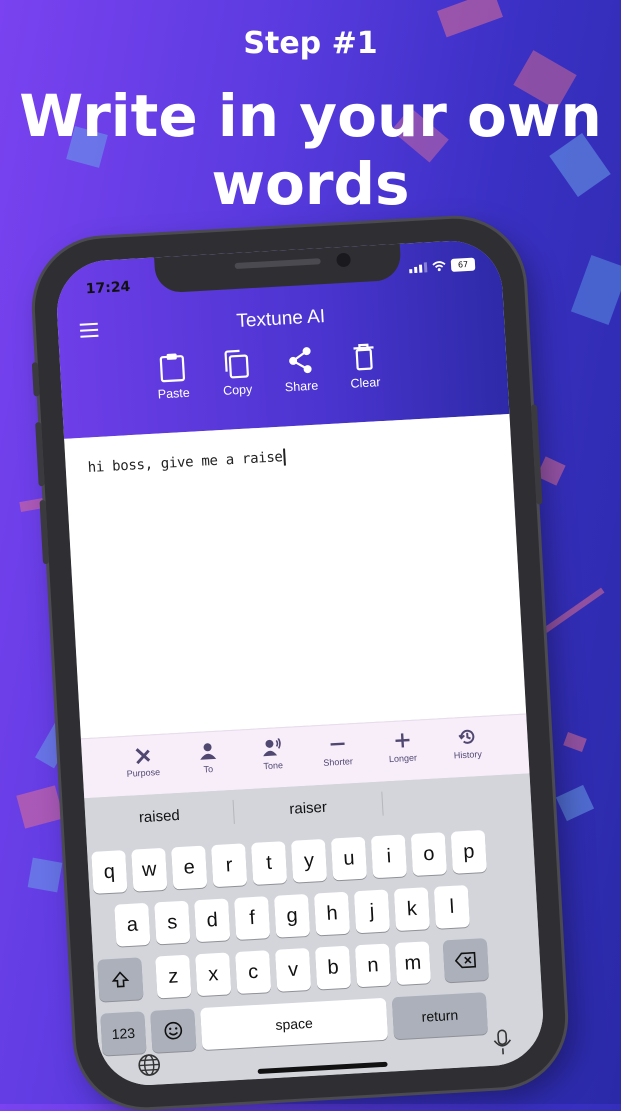  I want to click on shorter-label: Shorter, so click(338, 762).